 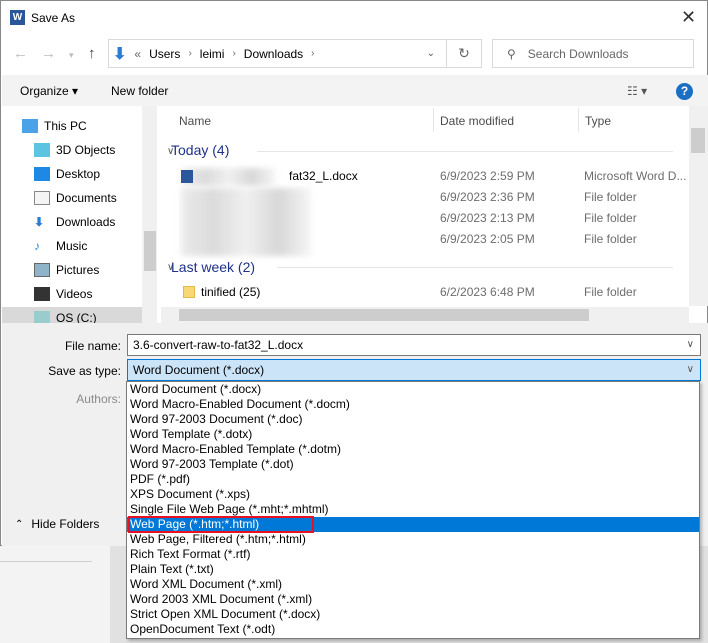 What do you see at coordinates (413, 389) in the screenshot?
I see `type-option: Word Document (*.docx)` at bounding box center [413, 389].